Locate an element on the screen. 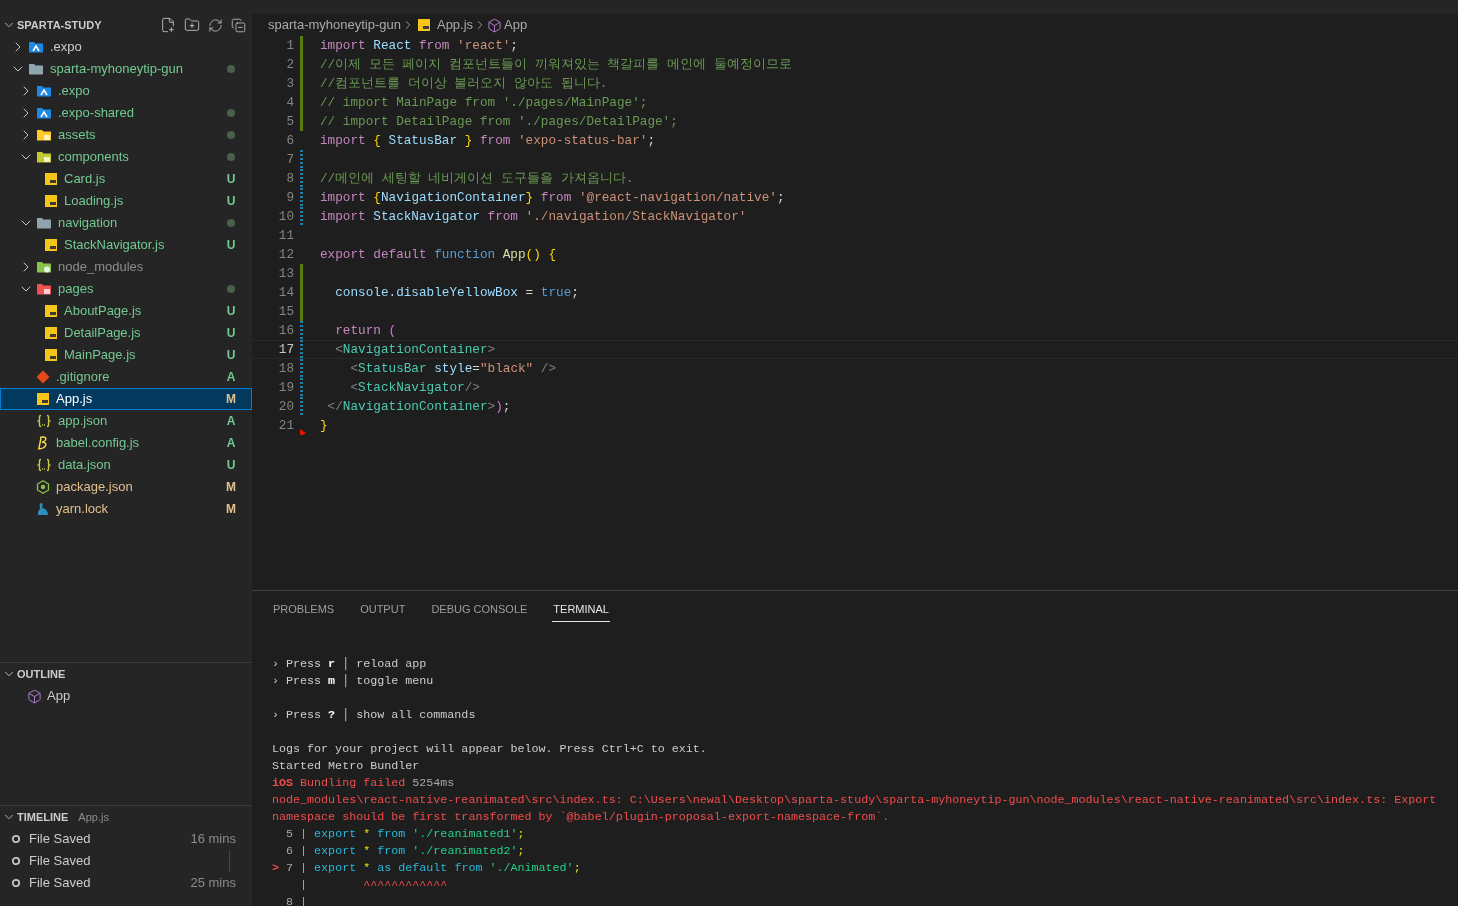 The width and height of the screenshot is (1458, 906). code-text: // import DetailPage from './pages/DetailPage'; is located at coordinates (499, 122).